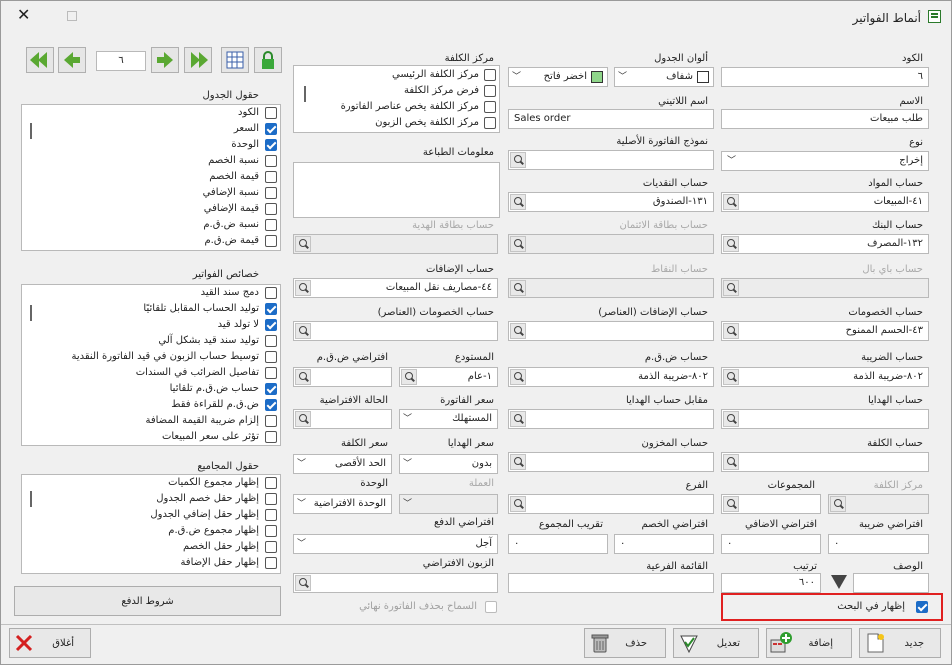 The height and width of the screenshot is (665, 952). What do you see at coordinates (342, 464) in the screenshot?
I see `cost-price-select: ﹀ الحد الأقصى` at bounding box center [342, 464].